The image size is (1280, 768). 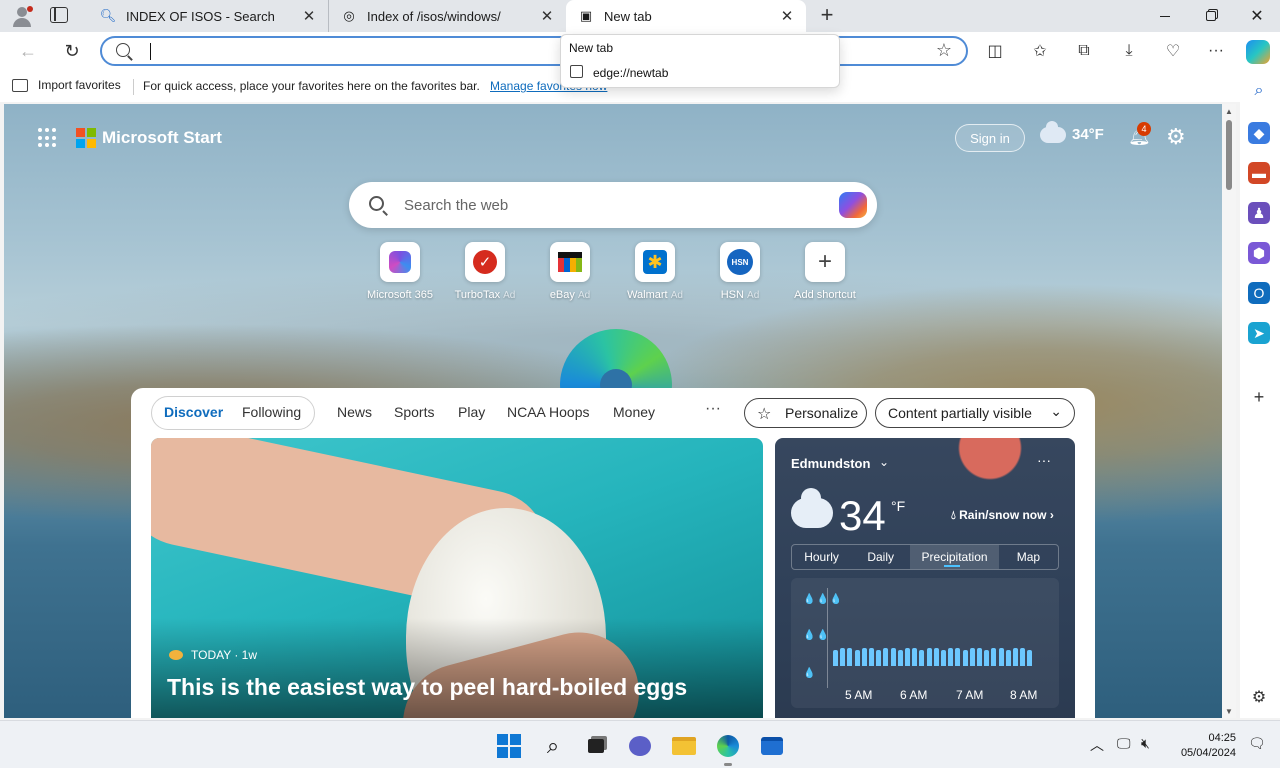 What do you see at coordinates (66, 85) in the screenshot?
I see `import-favorites-button: Import favorites` at bounding box center [66, 85].